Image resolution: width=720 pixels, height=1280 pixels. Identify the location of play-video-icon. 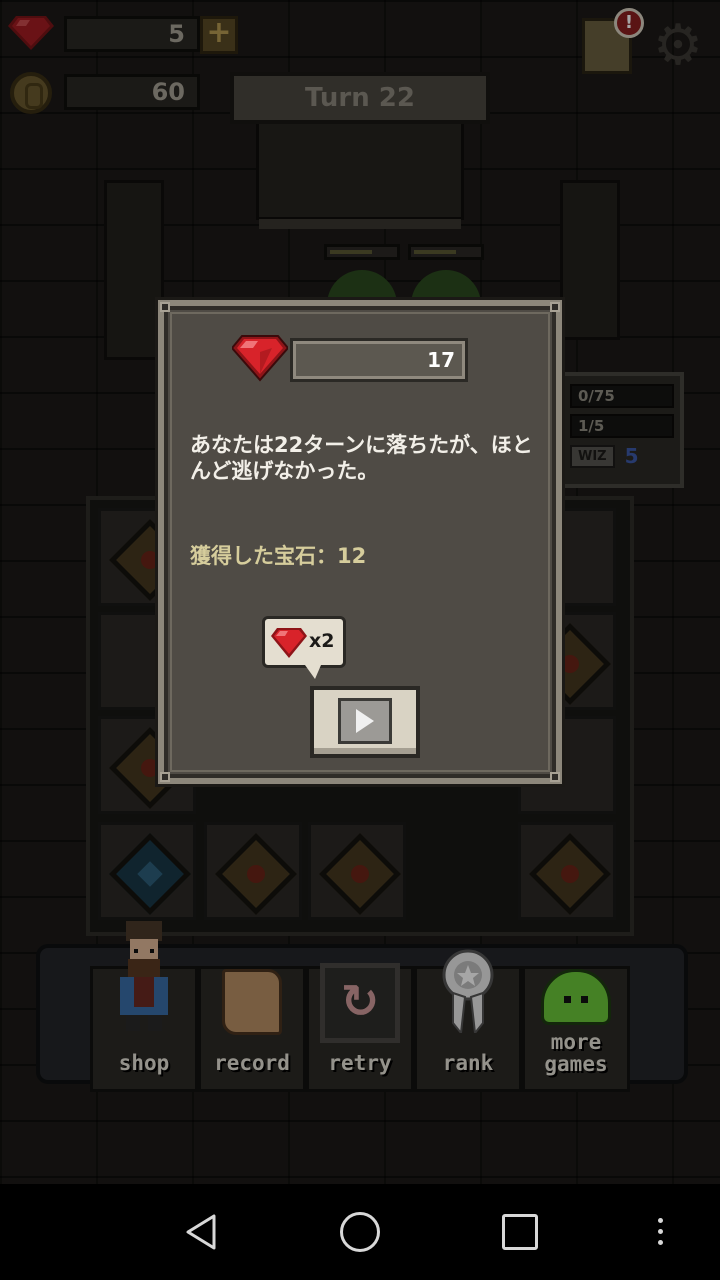
(365, 721).